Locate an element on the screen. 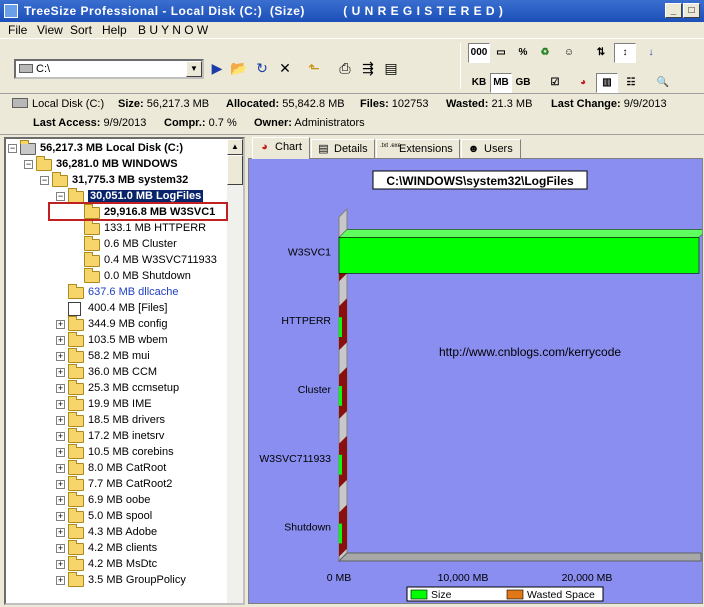 The width and height of the screenshot is (704, 607). menu-buy-now: B U Y N O W is located at coordinates (173, 30).